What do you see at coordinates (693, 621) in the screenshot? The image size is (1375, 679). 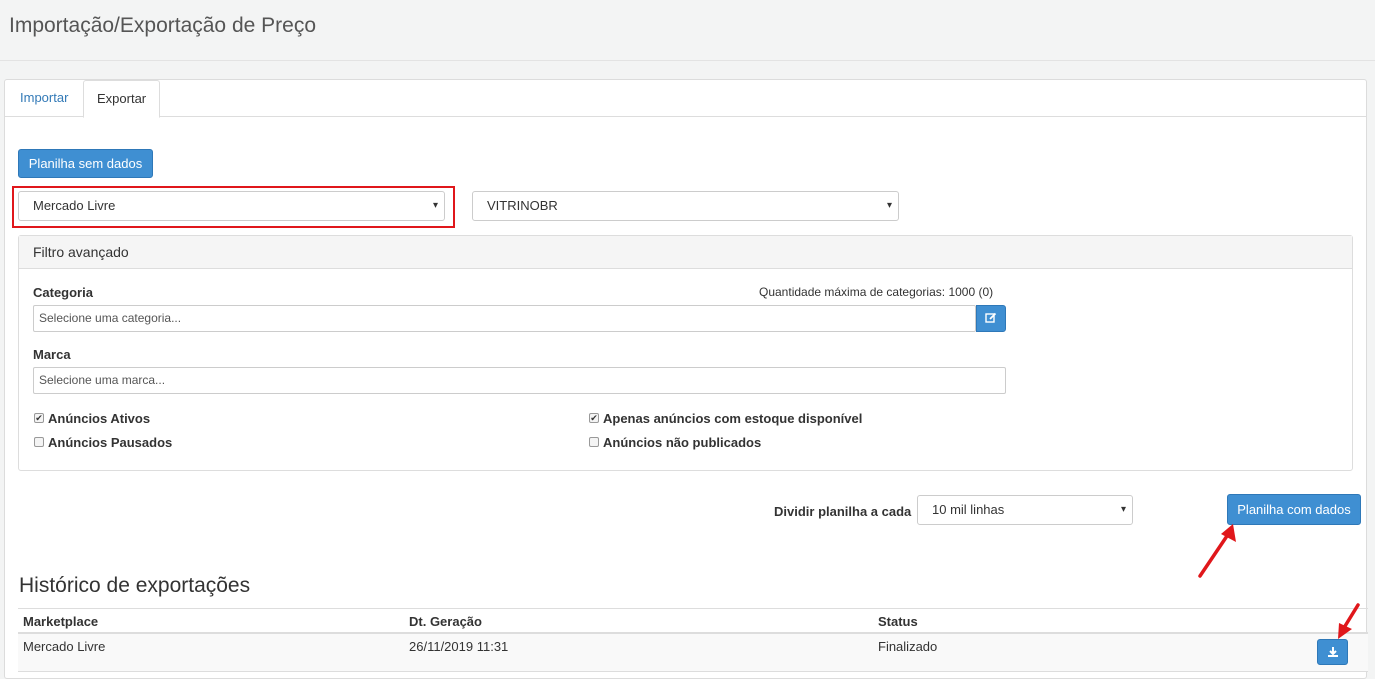 I see `table-header-row: Marketplace Dt. Geração Status` at bounding box center [693, 621].